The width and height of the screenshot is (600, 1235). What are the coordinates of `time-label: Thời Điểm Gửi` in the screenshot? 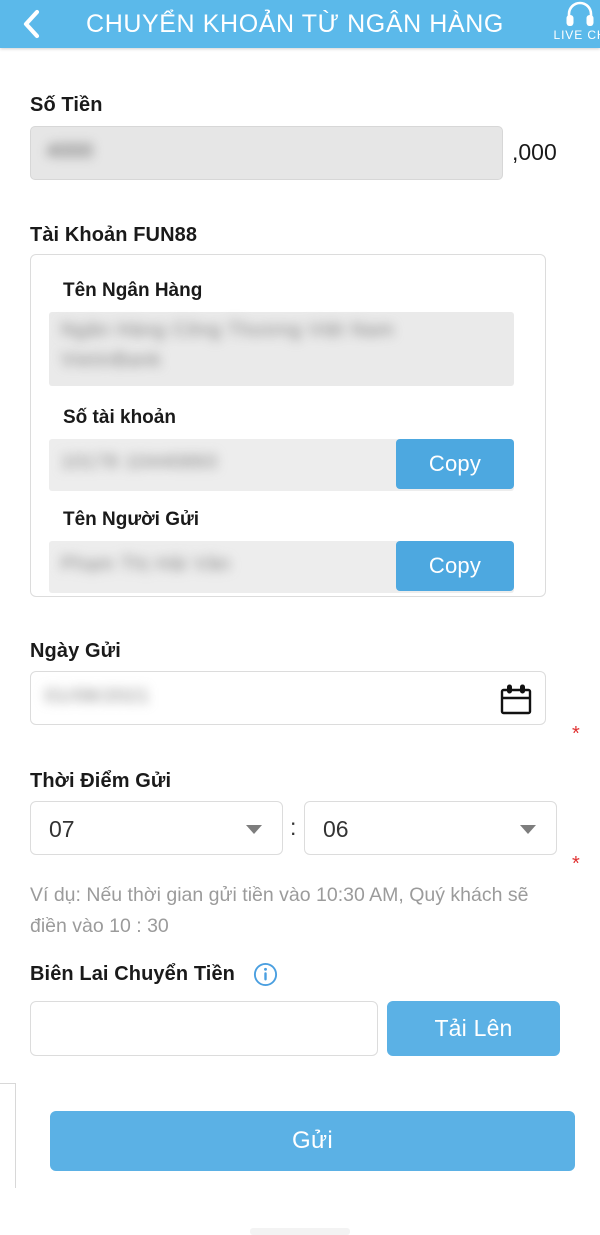 It's located at (100, 781).